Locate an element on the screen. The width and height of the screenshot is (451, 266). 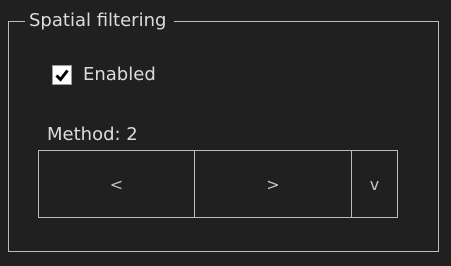
checkbox-box is located at coordinates (62, 75).